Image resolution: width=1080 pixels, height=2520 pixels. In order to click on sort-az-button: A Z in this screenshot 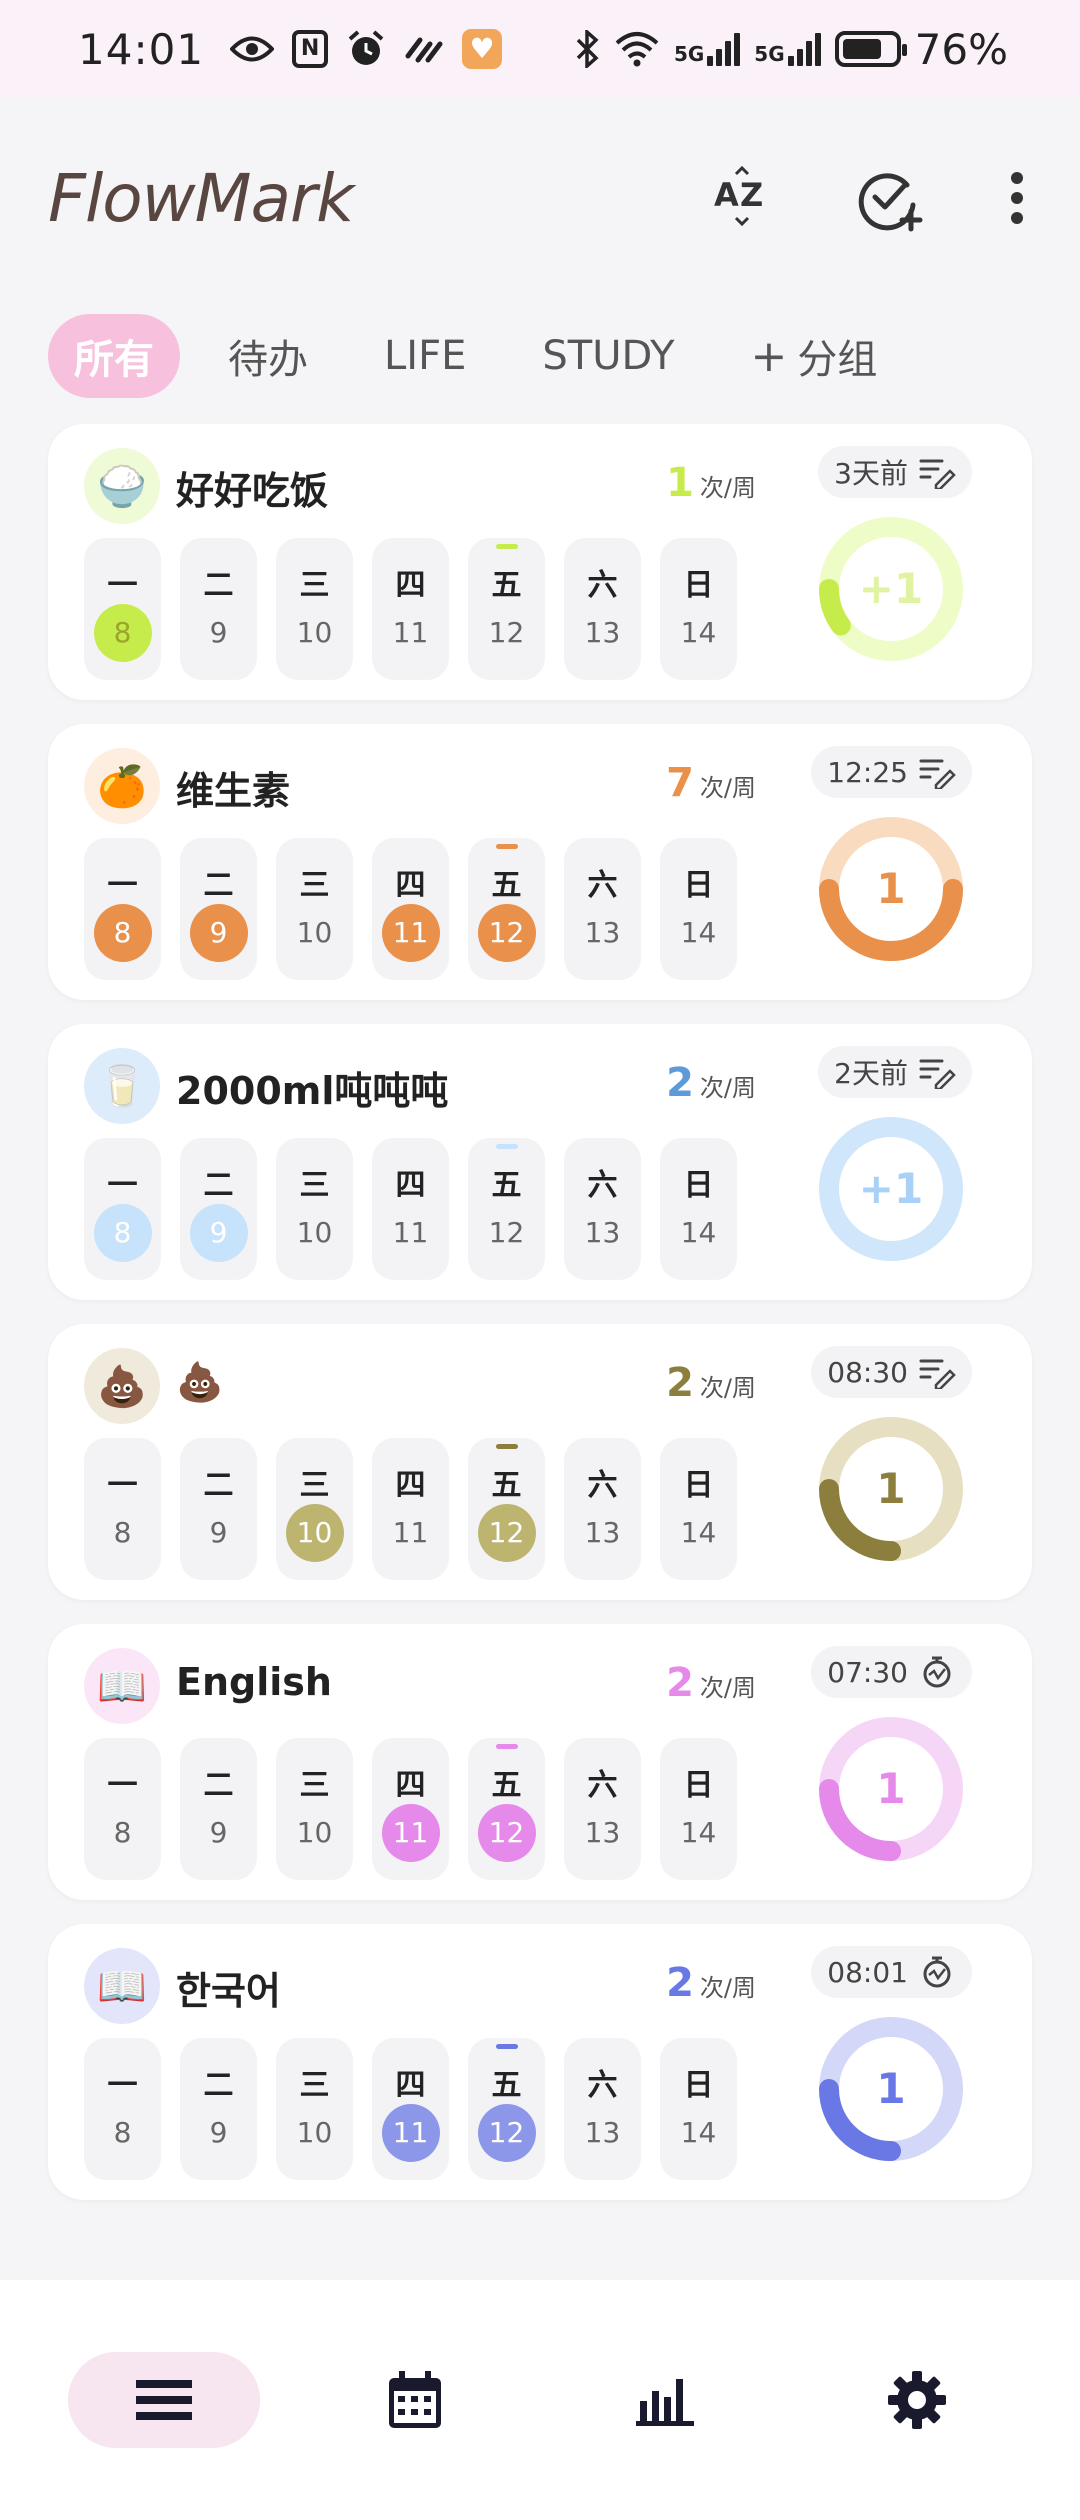, I will do `click(742, 198)`.